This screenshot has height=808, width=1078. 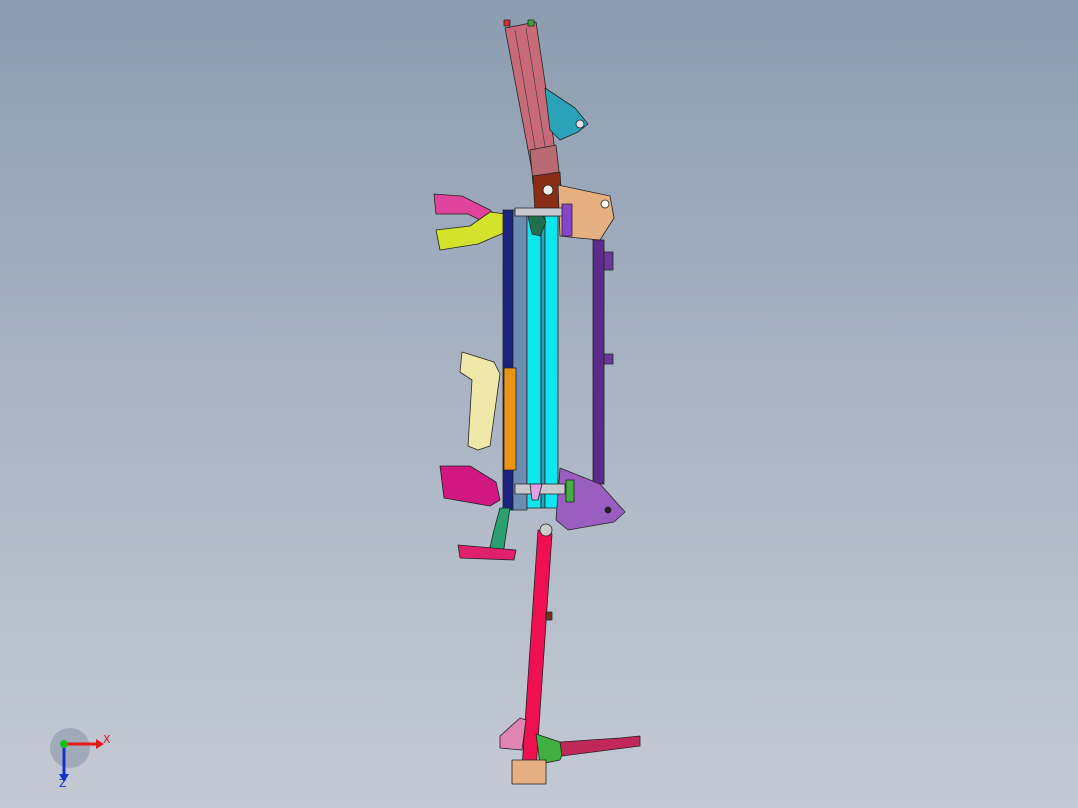 I want to click on bottom-left-link-green-part, so click(x=499, y=533).